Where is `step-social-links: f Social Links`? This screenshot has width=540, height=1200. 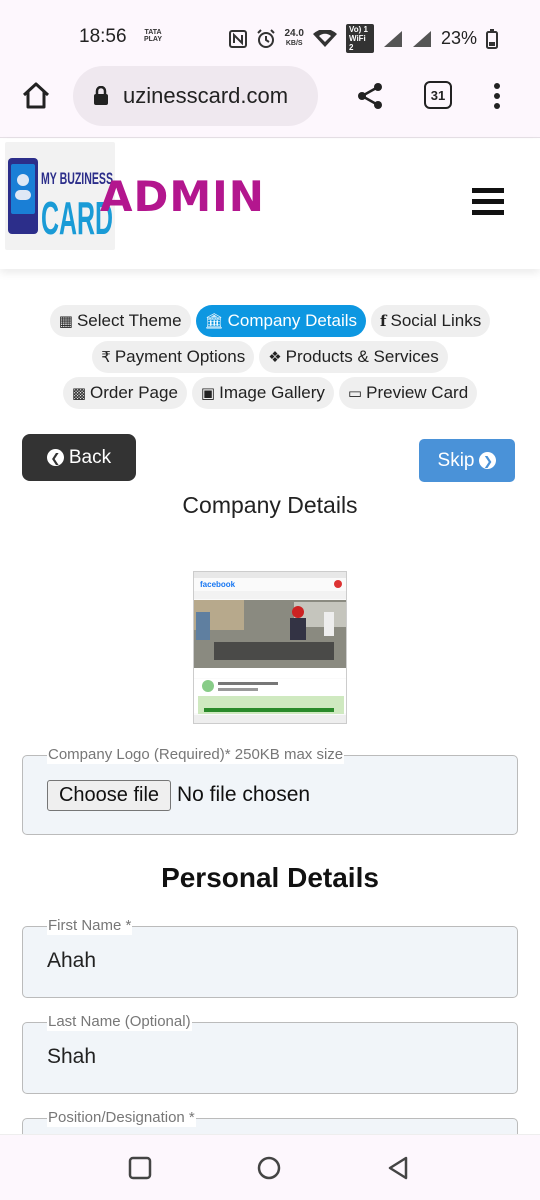 step-social-links: f Social Links is located at coordinates (431, 321).